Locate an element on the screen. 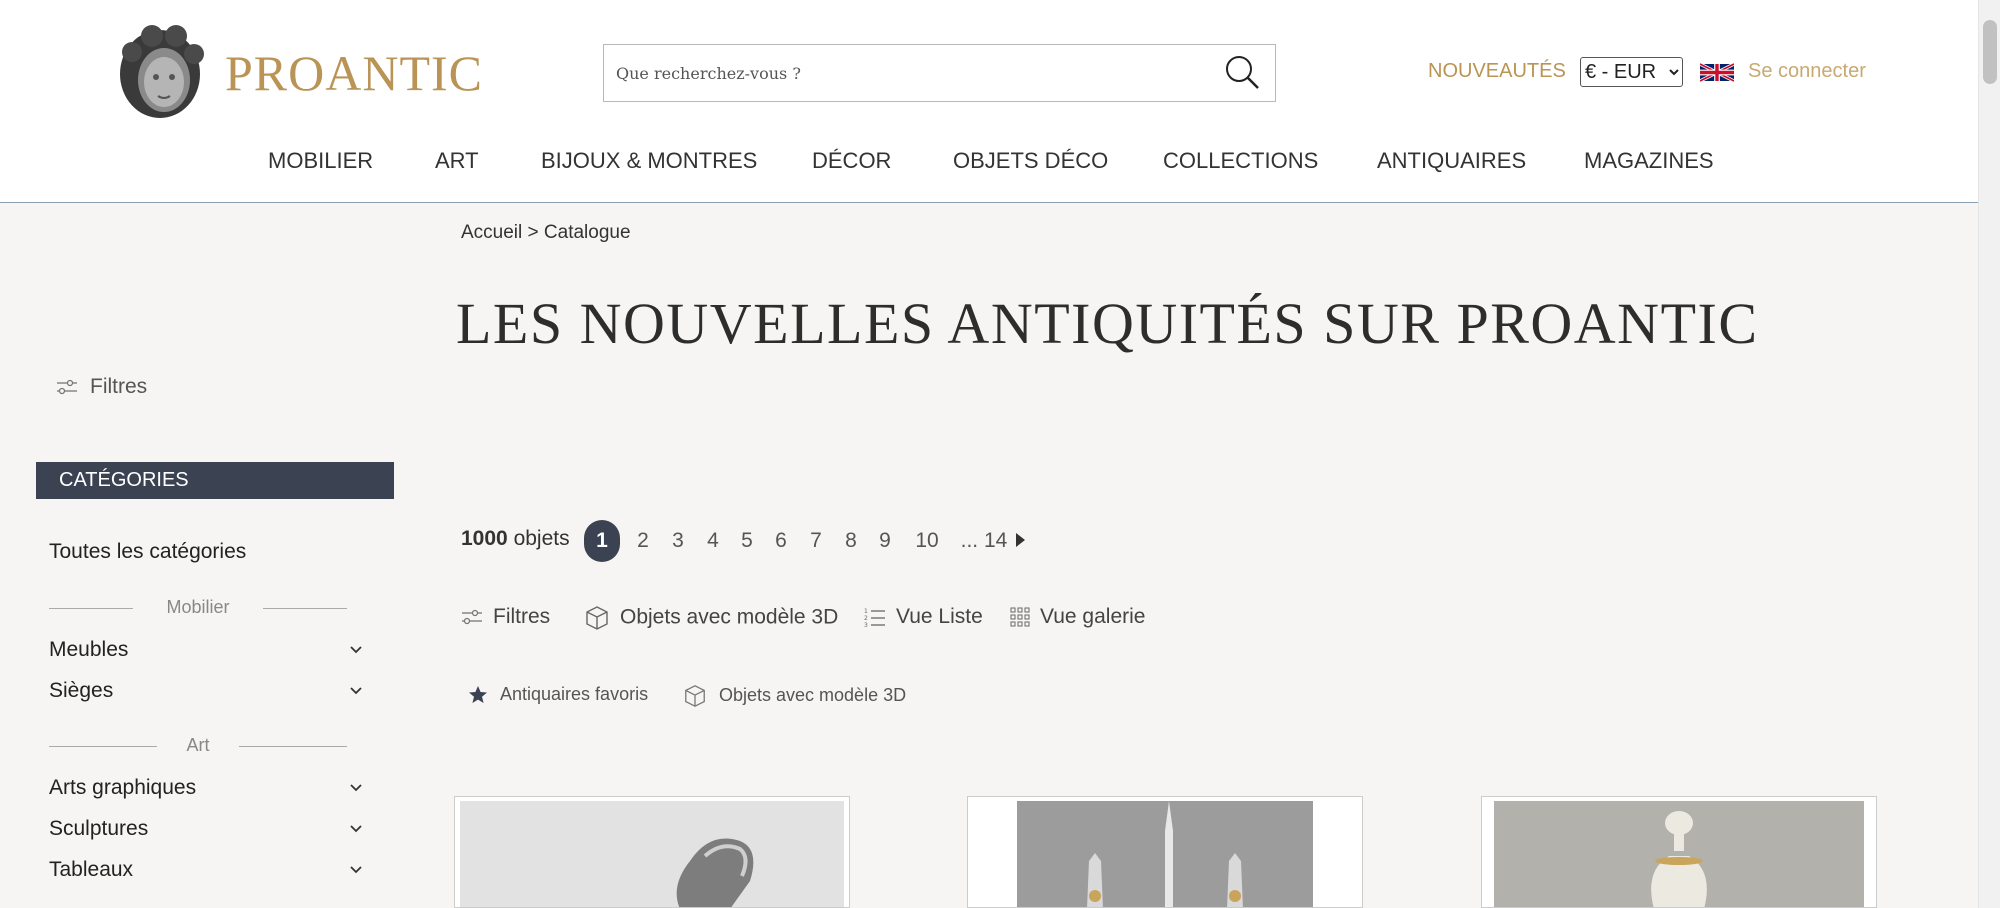 The width and height of the screenshot is (2000, 908). search-input is located at coordinates (906, 73).